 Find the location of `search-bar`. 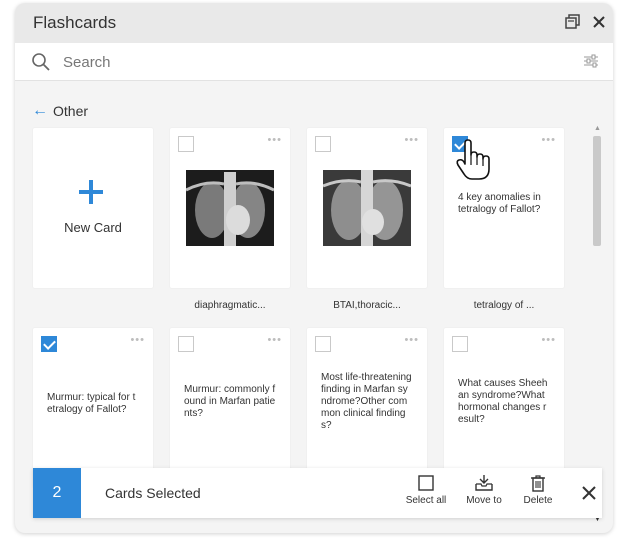

search-bar is located at coordinates (314, 62).